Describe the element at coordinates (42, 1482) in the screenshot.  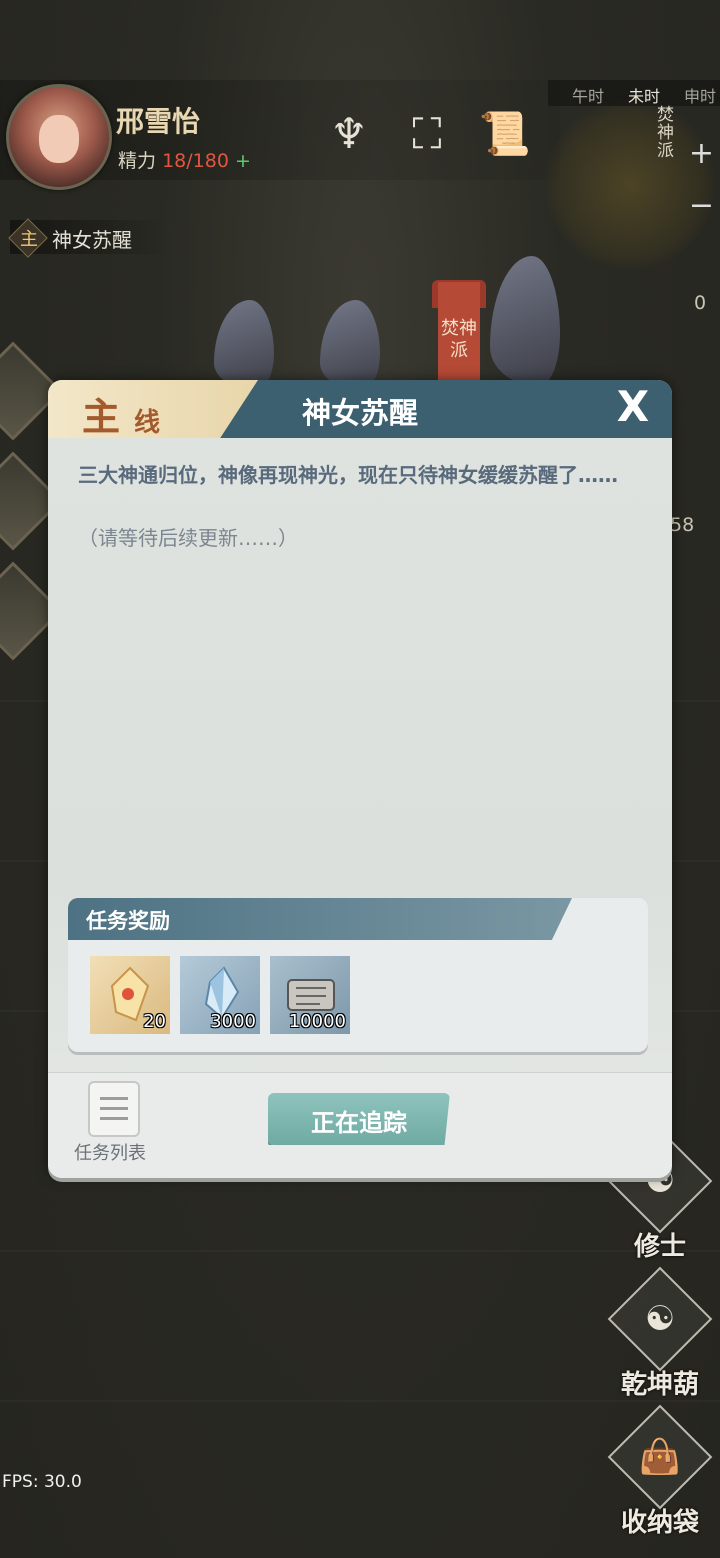
I see `fps-counter: FPS: 30.0` at that location.